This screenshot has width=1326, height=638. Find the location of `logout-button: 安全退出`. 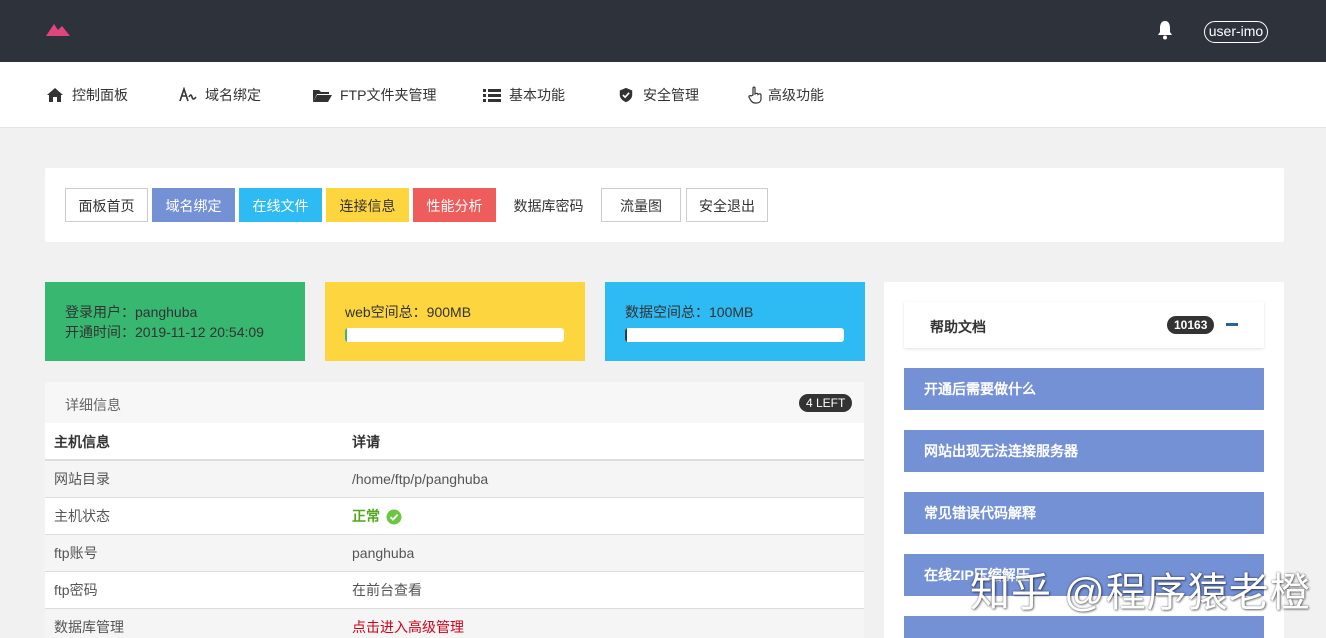

logout-button: 安全退出 is located at coordinates (727, 205).